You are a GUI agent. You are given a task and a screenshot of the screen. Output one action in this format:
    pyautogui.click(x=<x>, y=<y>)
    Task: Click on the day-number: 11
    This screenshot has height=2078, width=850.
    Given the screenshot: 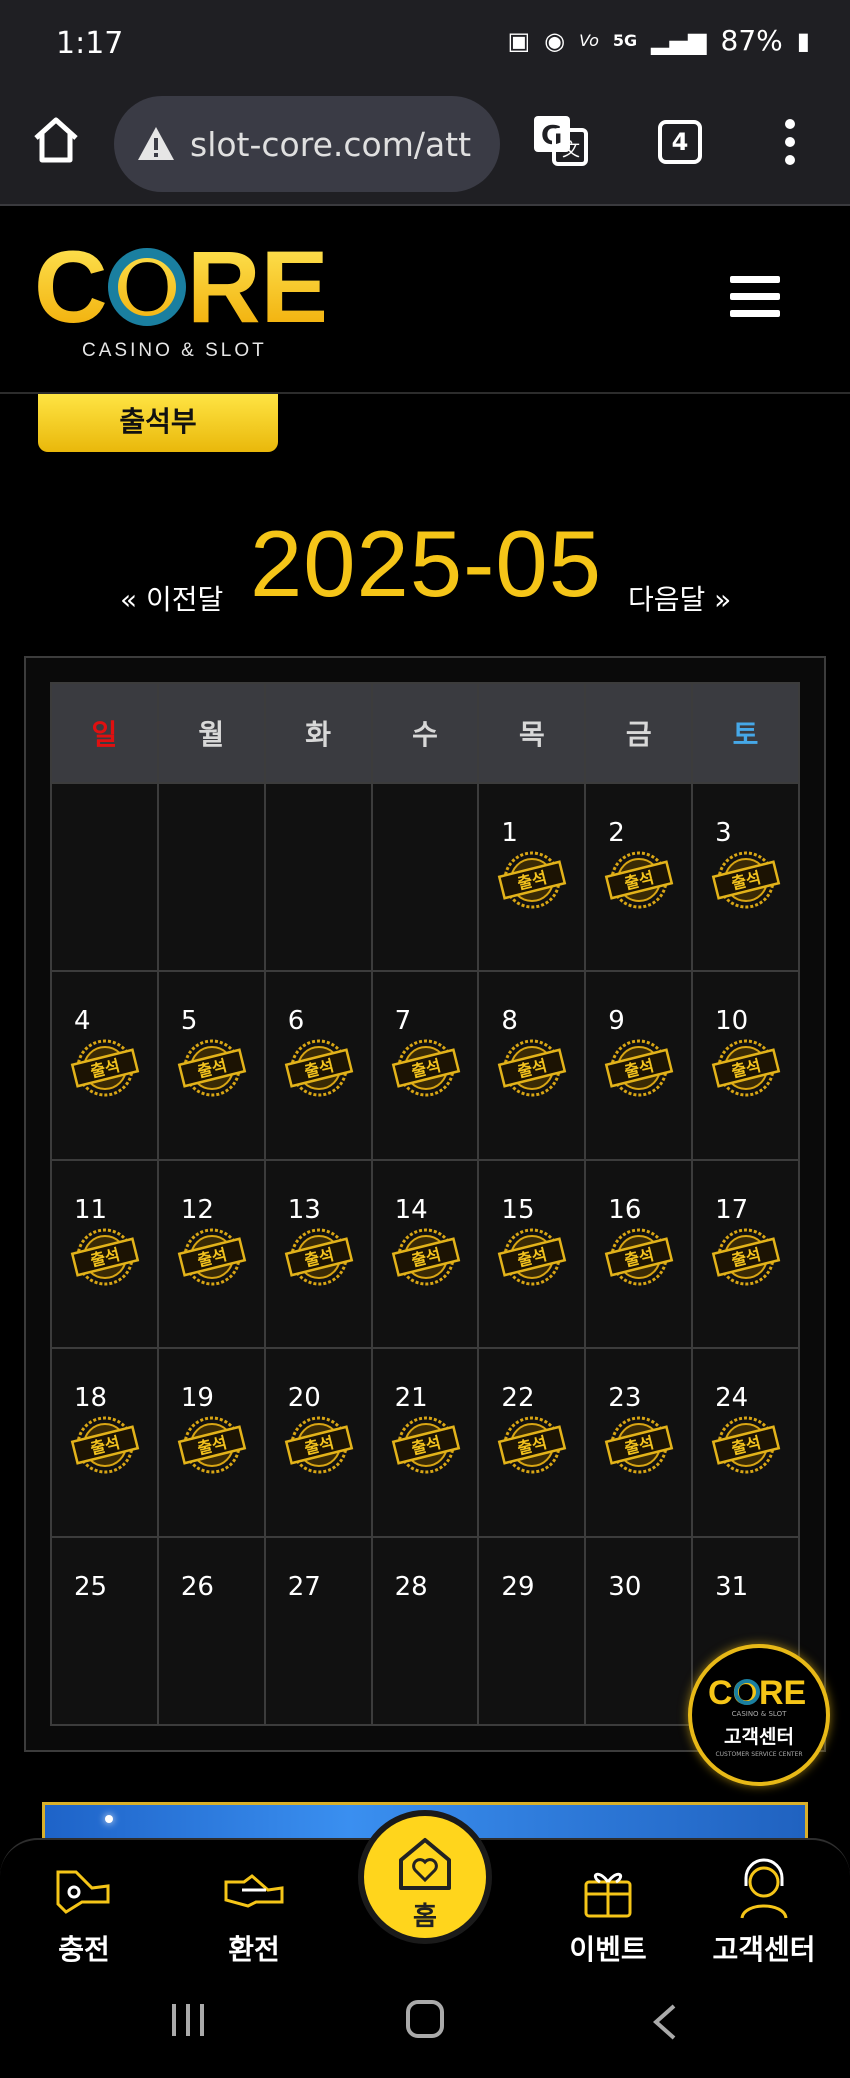 What is the action you would take?
    pyautogui.click(x=91, y=1209)
    